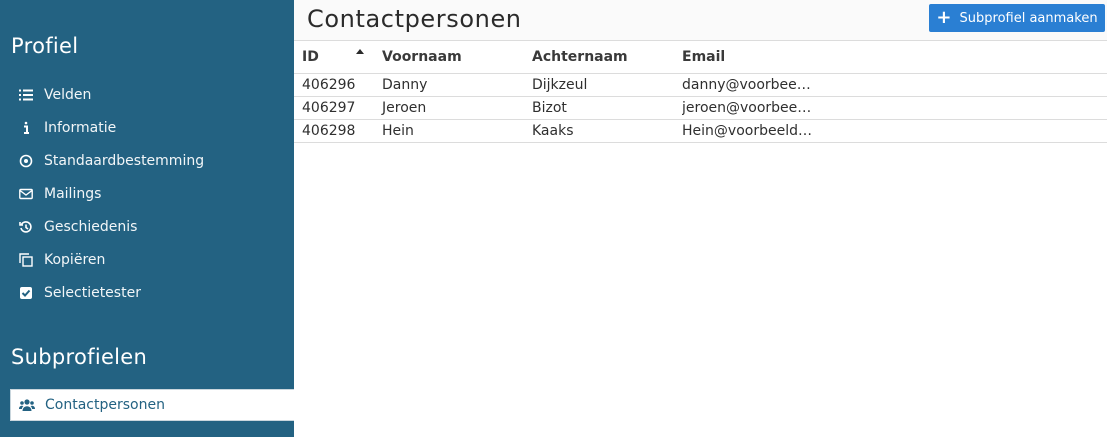 This screenshot has width=1107, height=437. What do you see at coordinates (360, 51) in the screenshot?
I see `sort-ascending-icon` at bounding box center [360, 51].